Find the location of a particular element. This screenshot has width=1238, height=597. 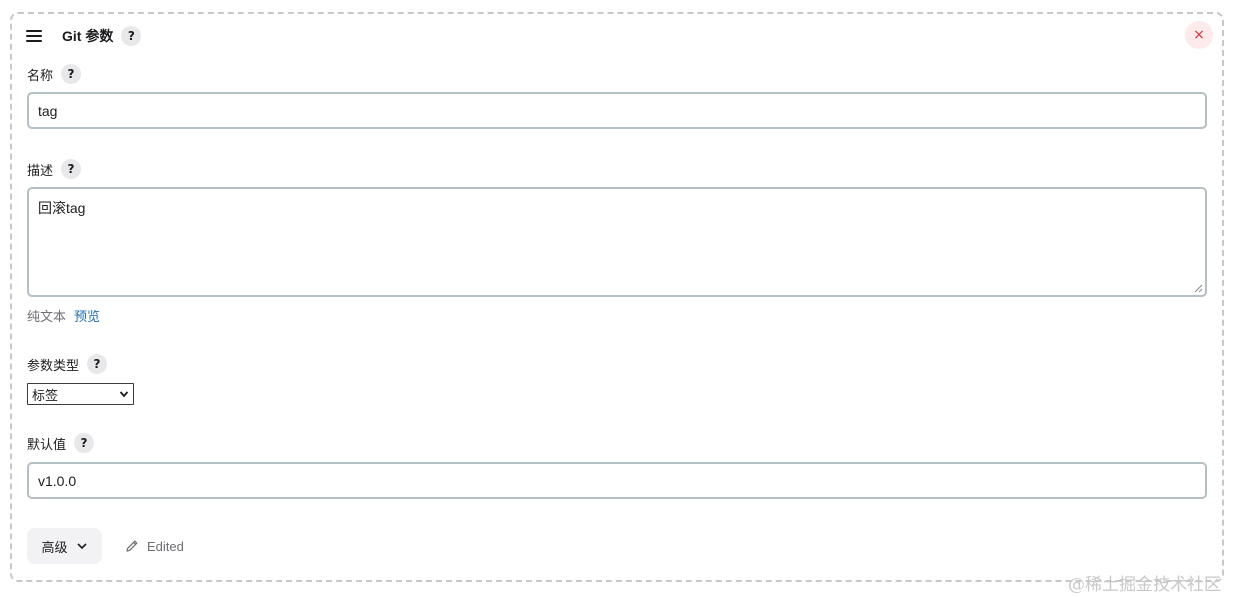

plain-text-label: 纯文本 is located at coordinates (47, 316).